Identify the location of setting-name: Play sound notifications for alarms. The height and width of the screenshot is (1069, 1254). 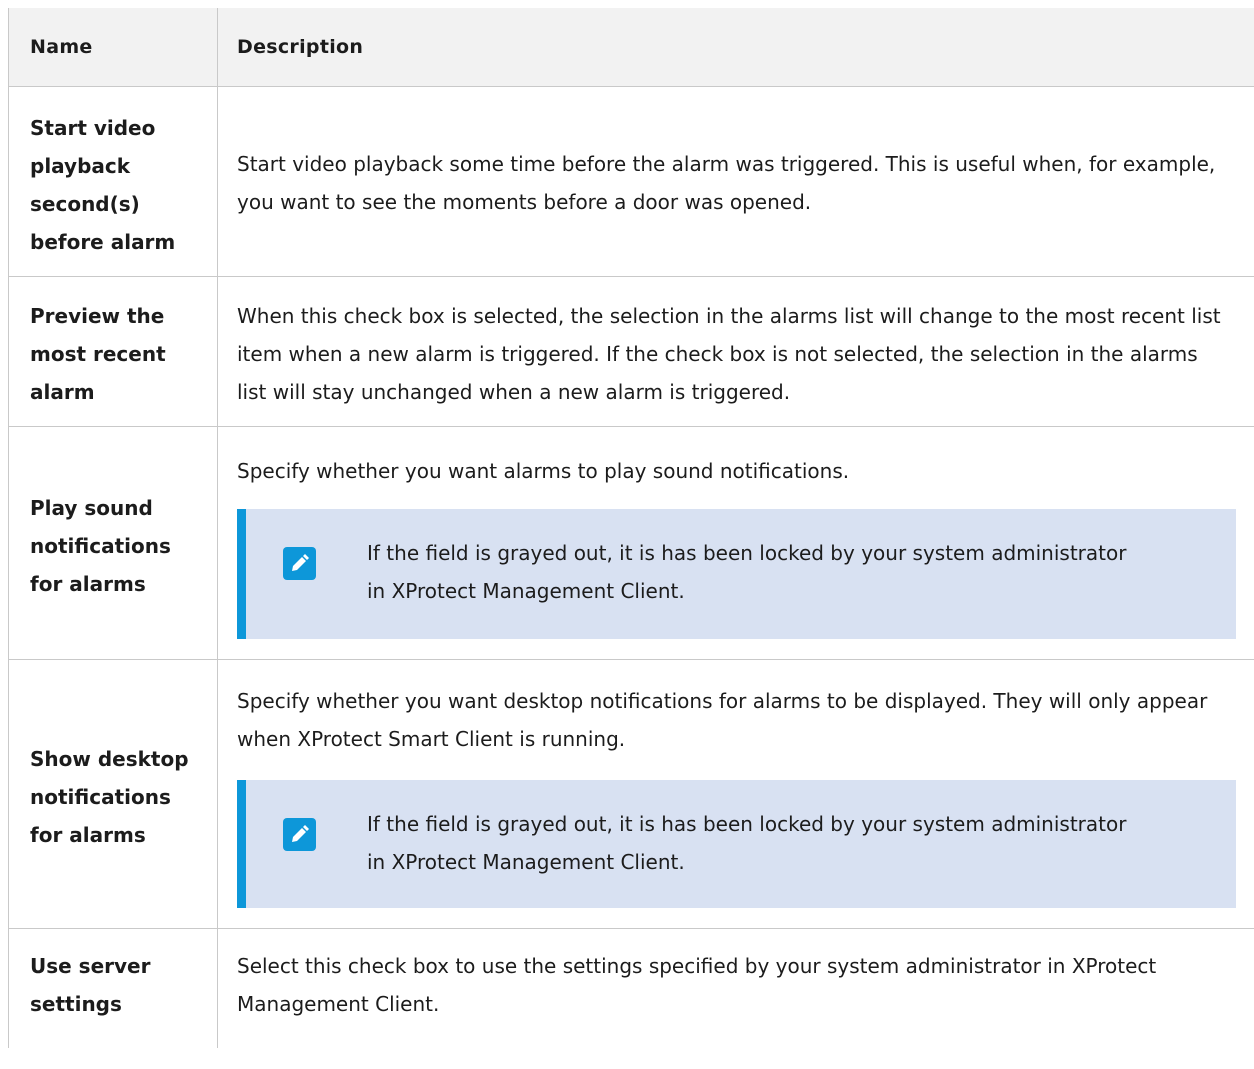
(100, 546).